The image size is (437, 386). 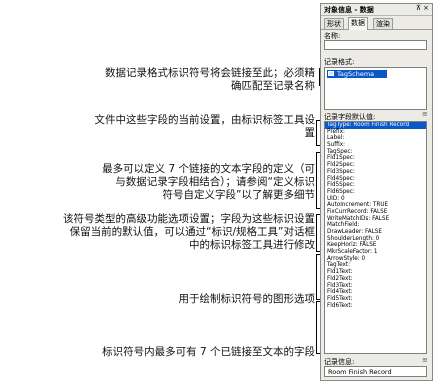 What do you see at coordinates (375, 205) in the screenshot?
I see `record-default-row: AutoIncrement: TRUE` at bounding box center [375, 205].